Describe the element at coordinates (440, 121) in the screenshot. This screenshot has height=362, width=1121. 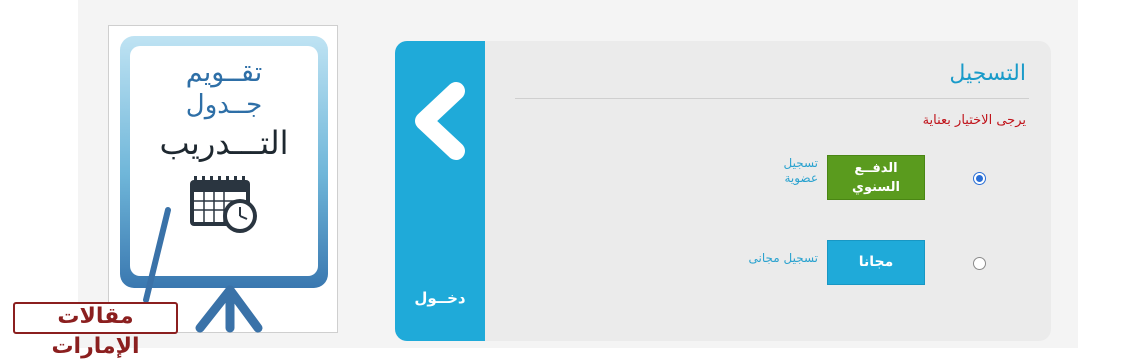
I see `chevron-left-icon` at that location.